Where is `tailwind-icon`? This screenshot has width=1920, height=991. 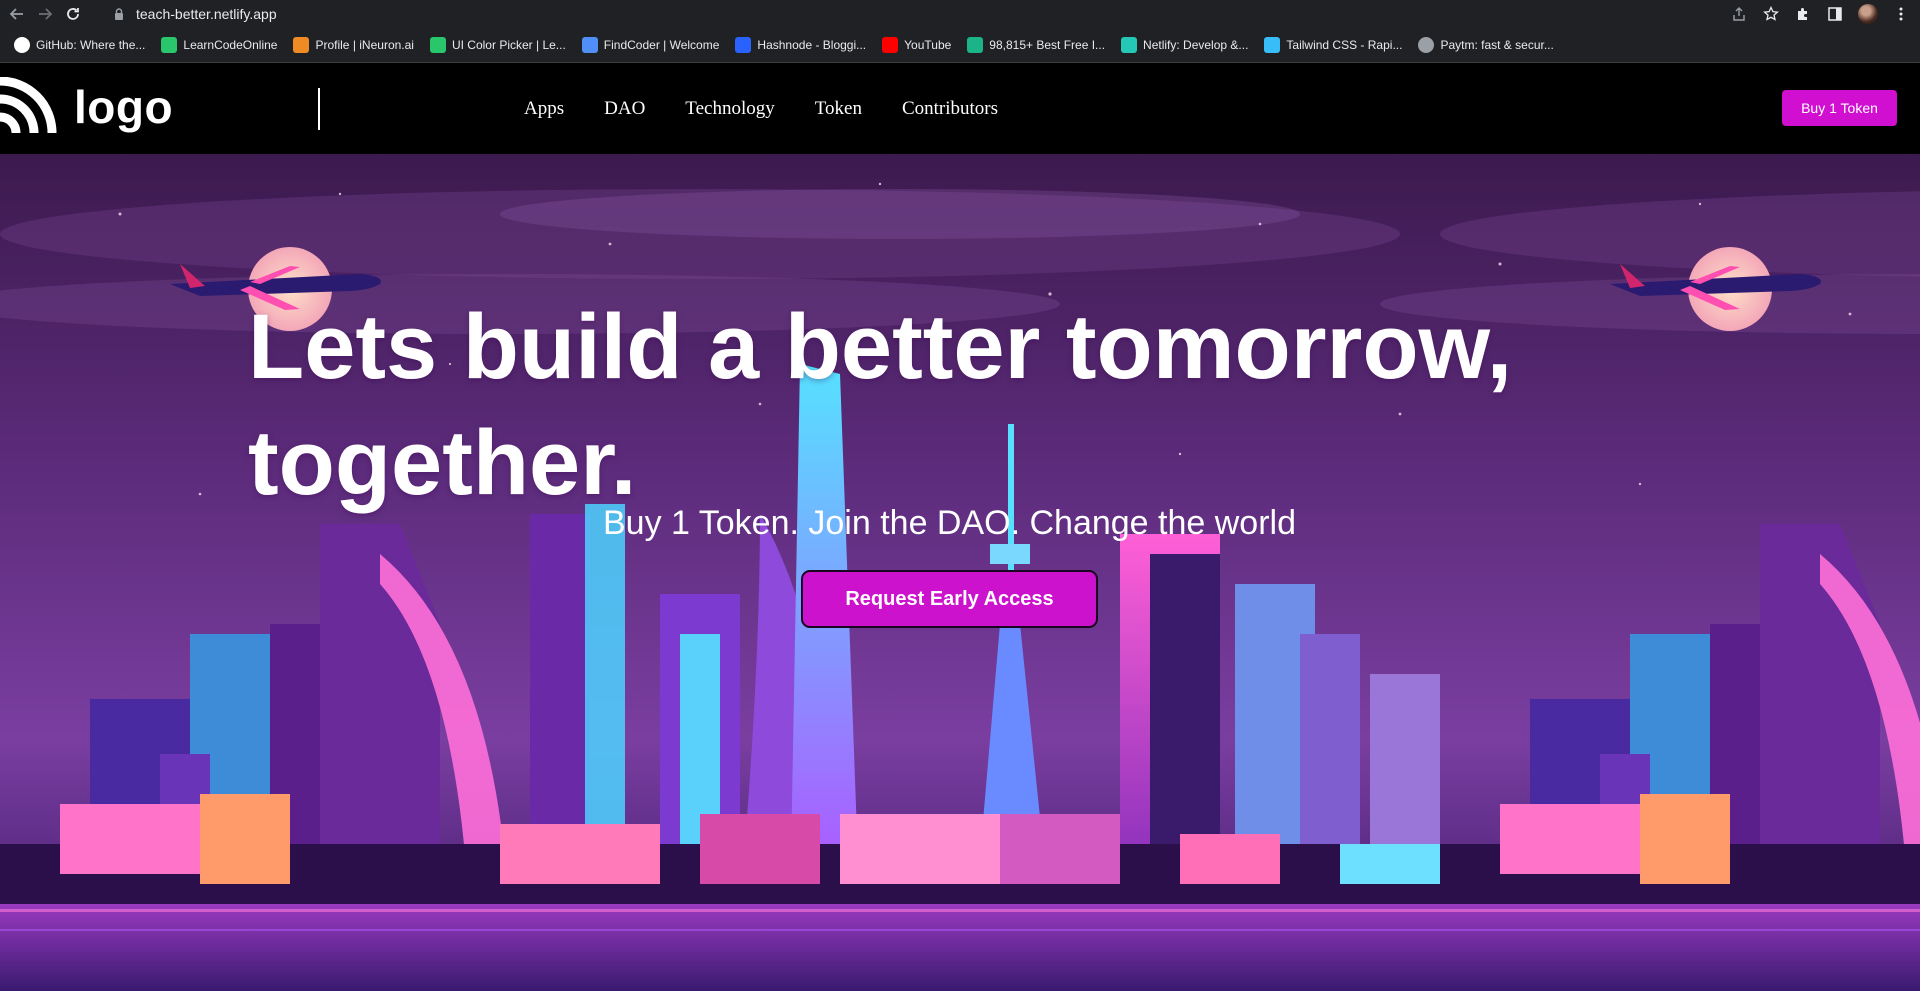
tailwind-icon is located at coordinates (1272, 44).